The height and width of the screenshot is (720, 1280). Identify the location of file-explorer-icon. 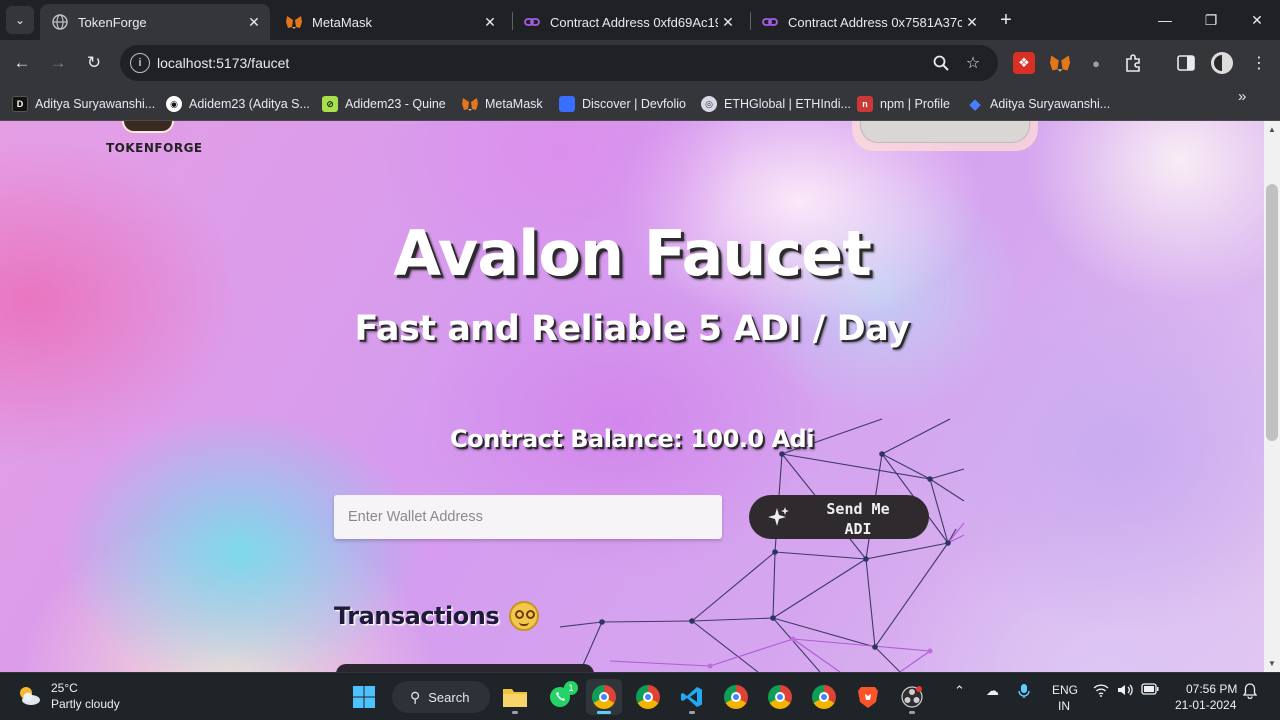
(515, 697).